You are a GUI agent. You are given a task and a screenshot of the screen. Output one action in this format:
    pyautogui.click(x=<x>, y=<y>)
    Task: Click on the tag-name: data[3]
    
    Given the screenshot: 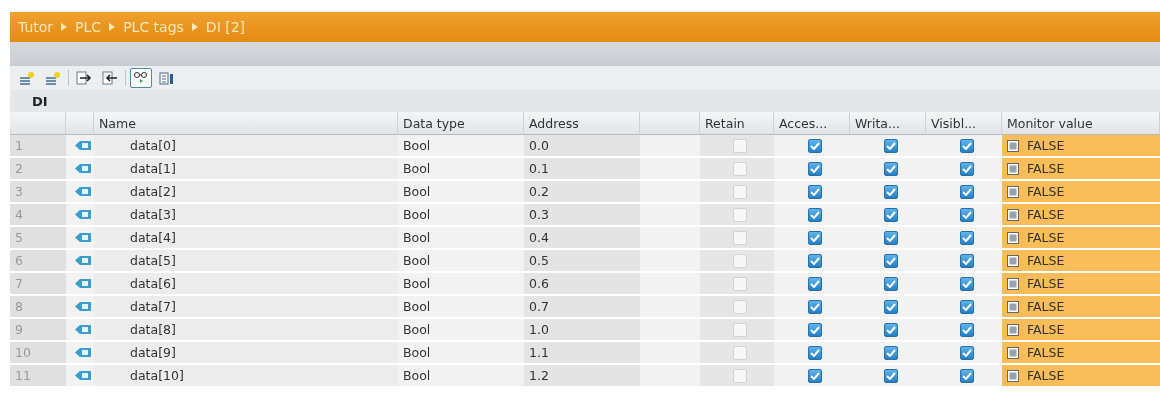 What is the action you would take?
    pyautogui.click(x=246, y=215)
    